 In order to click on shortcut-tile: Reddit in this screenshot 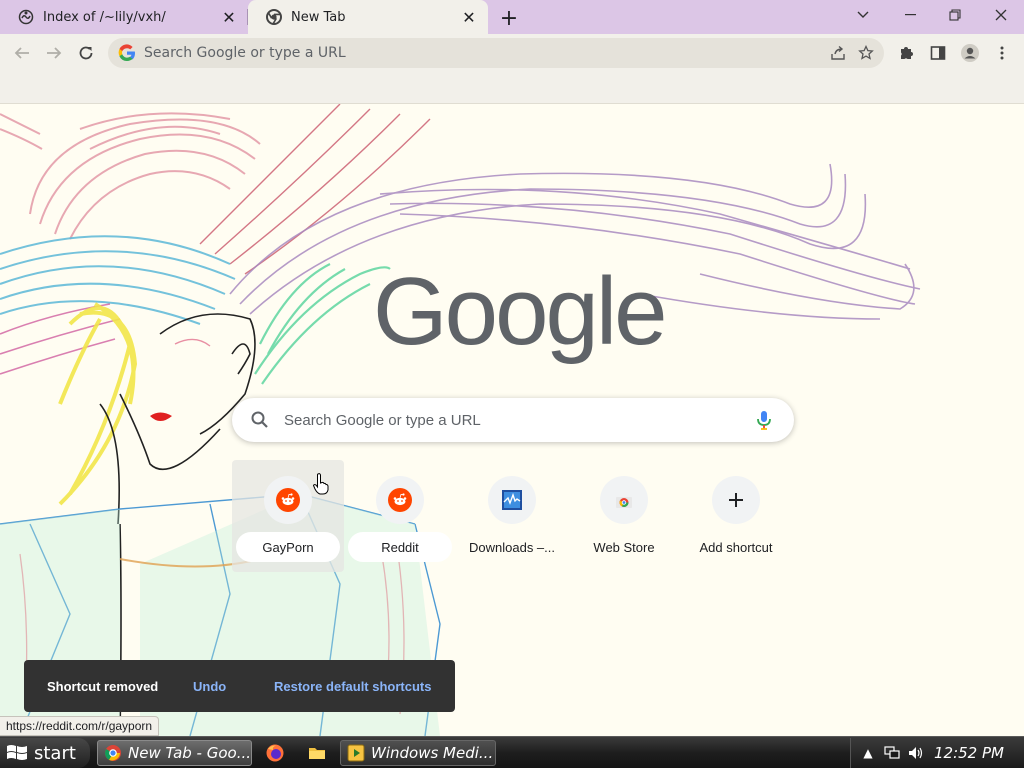, I will do `click(400, 516)`.